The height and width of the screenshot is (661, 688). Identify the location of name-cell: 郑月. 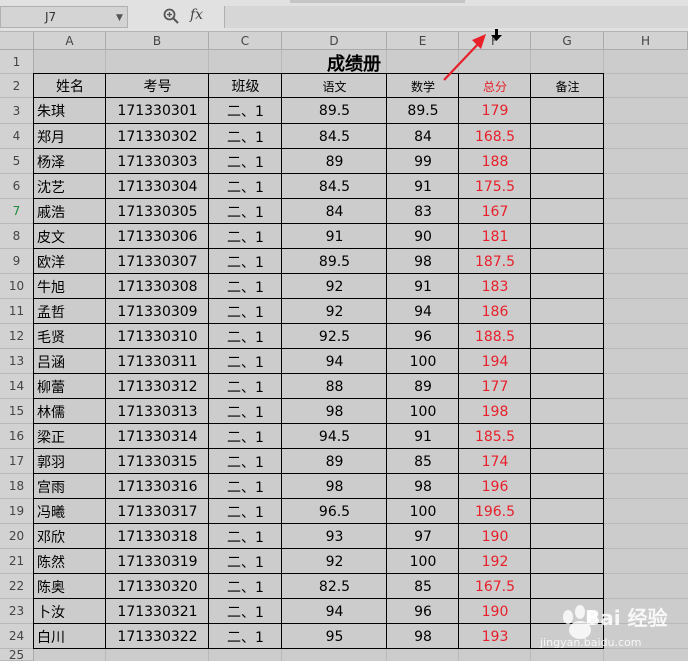
(70, 136).